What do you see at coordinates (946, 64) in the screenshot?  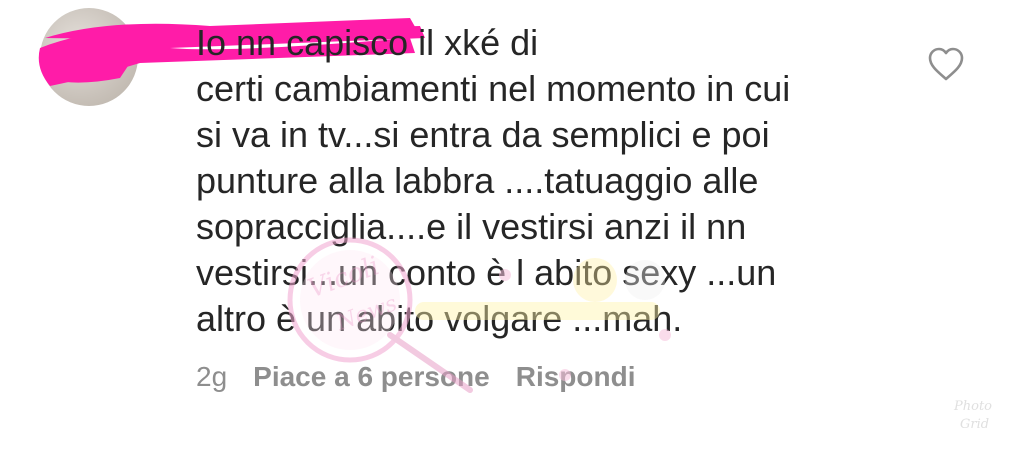 I see `heart-outline-icon` at bounding box center [946, 64].